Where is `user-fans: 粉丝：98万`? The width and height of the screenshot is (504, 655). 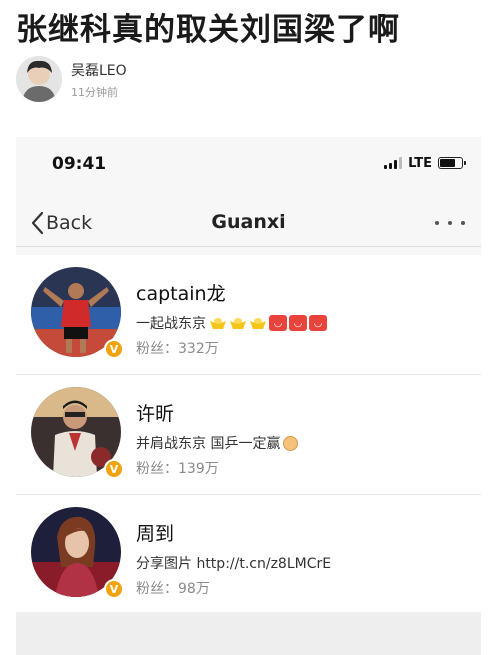
user-fans: 粉丝：98万 is located at coordinates (173, 589).